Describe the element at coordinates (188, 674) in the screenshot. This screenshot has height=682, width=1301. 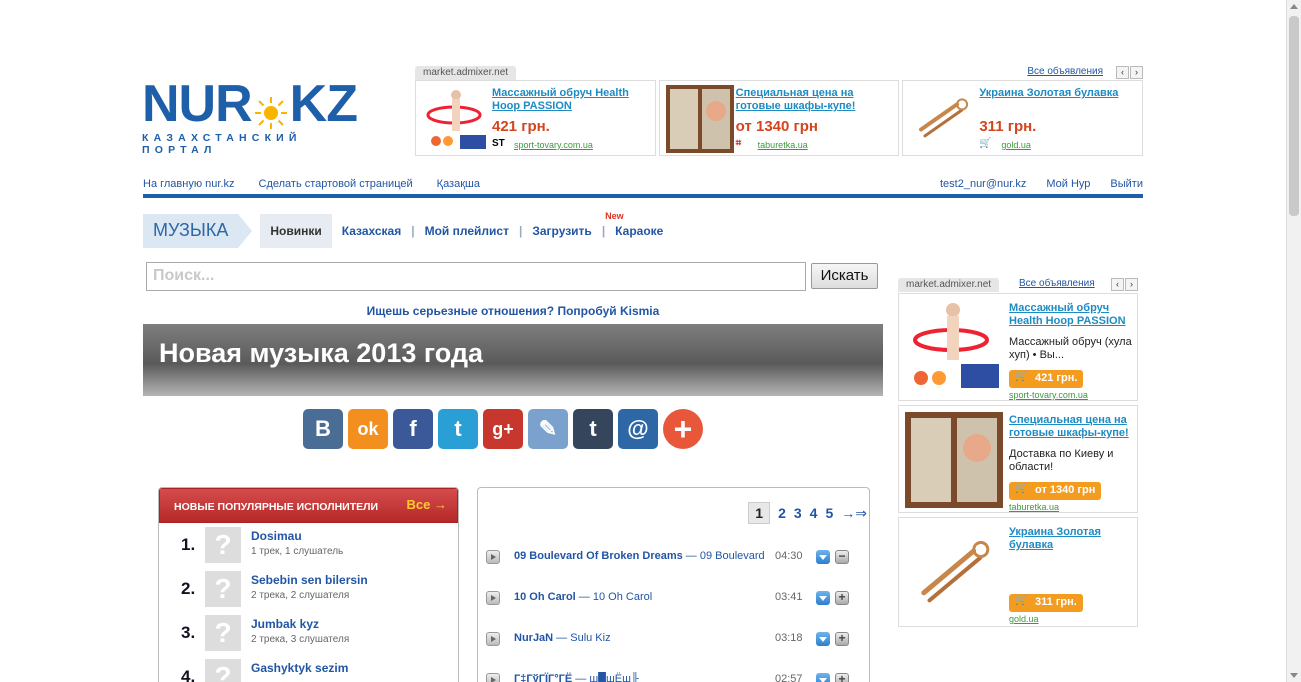
I see `rank: 4.` at that location.